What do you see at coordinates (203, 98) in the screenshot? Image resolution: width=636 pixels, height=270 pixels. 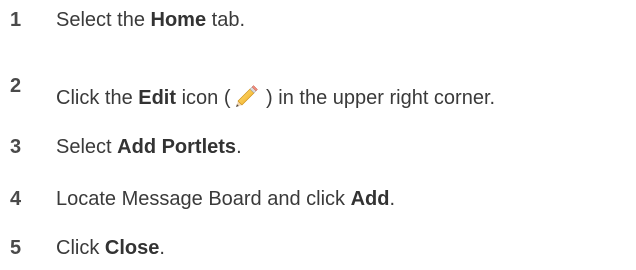 I see `step-text-middle: icon (` at bounding box center [203, 98].